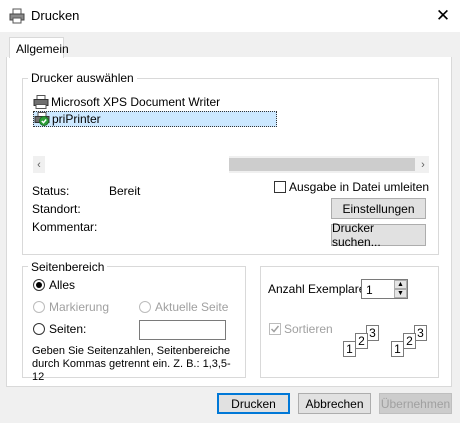 This screenshot has height=423, width=460. What do you see at coordinates (39, 164) in the screenshot?
I see `scroll-left-icon: ‹` at bounding box center [39, 164].